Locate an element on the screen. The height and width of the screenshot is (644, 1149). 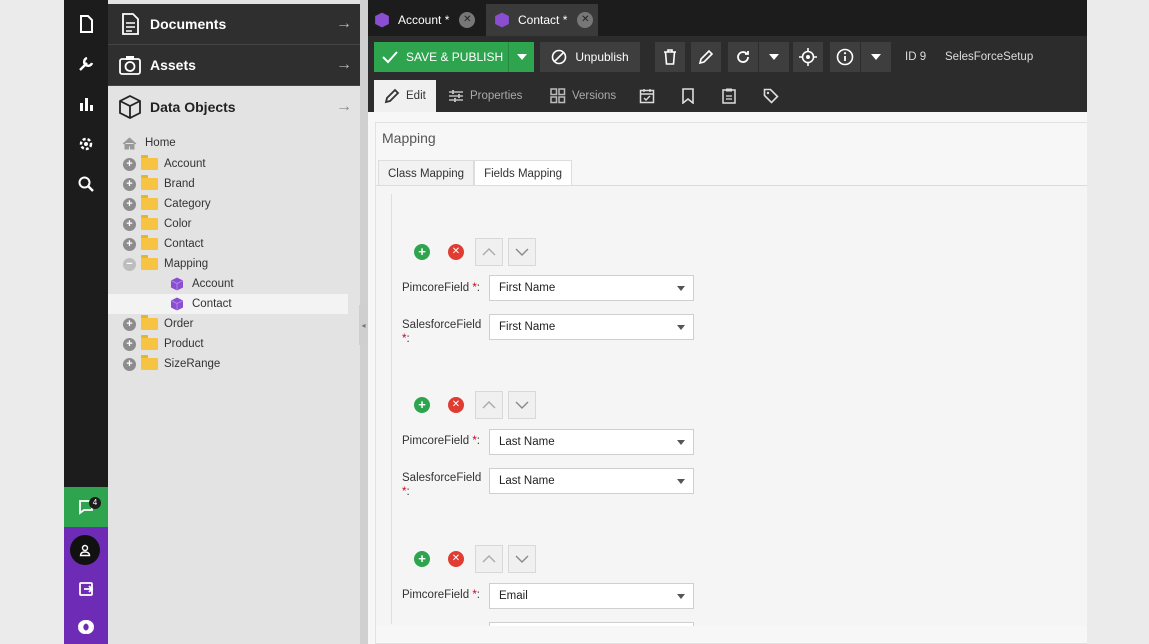
tab-properties: Properties is located at coordinates (493, 96).